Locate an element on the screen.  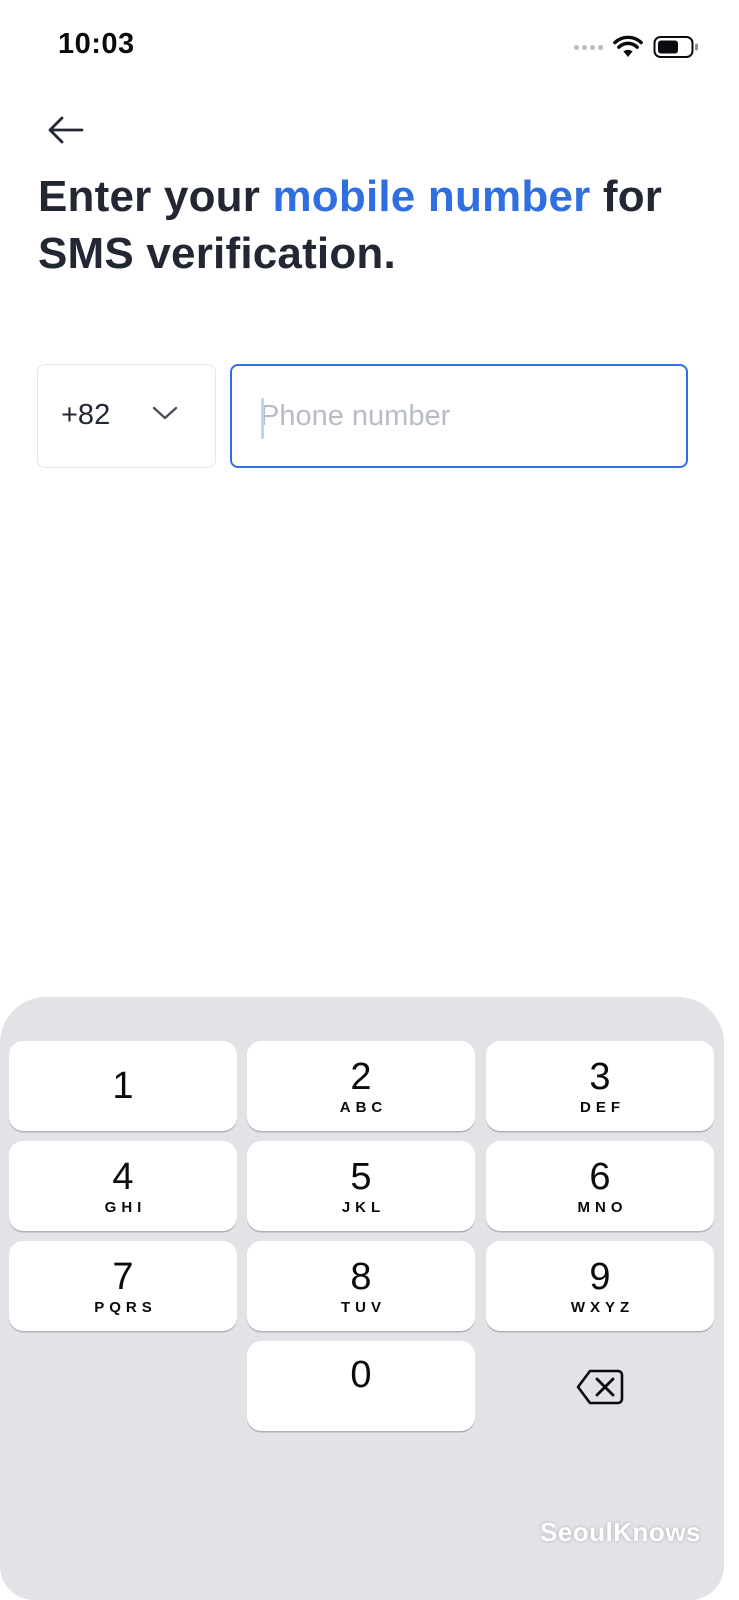
backspace-icon is located at coordinates (600, 1387).